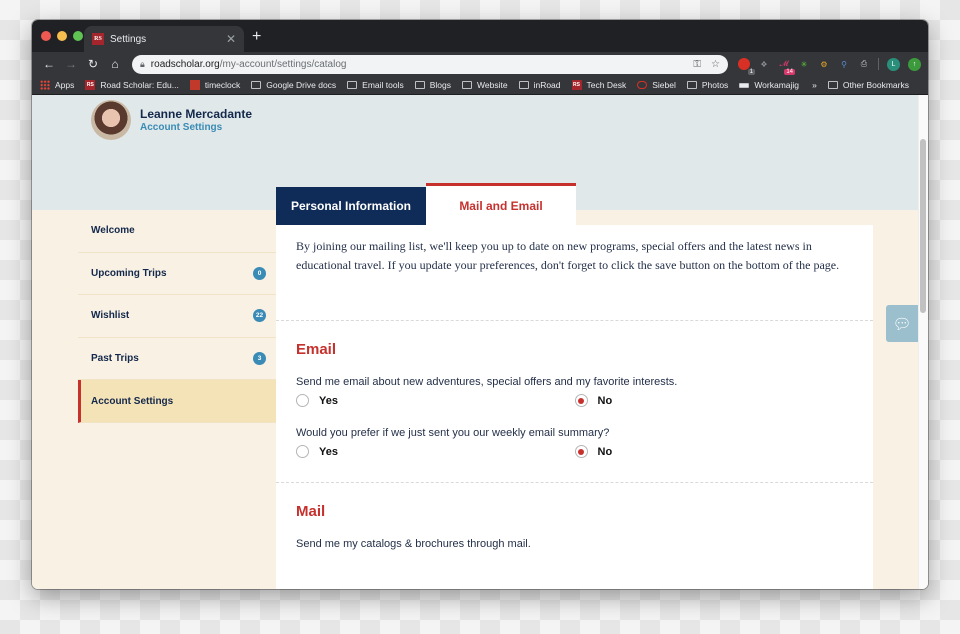 This screenshot has height=634, width=960. What do you see at coordinates (283, 64) in the screenshot?
I see `url-path: /my-account/settings/catalog` at bounding box center [283, 64].